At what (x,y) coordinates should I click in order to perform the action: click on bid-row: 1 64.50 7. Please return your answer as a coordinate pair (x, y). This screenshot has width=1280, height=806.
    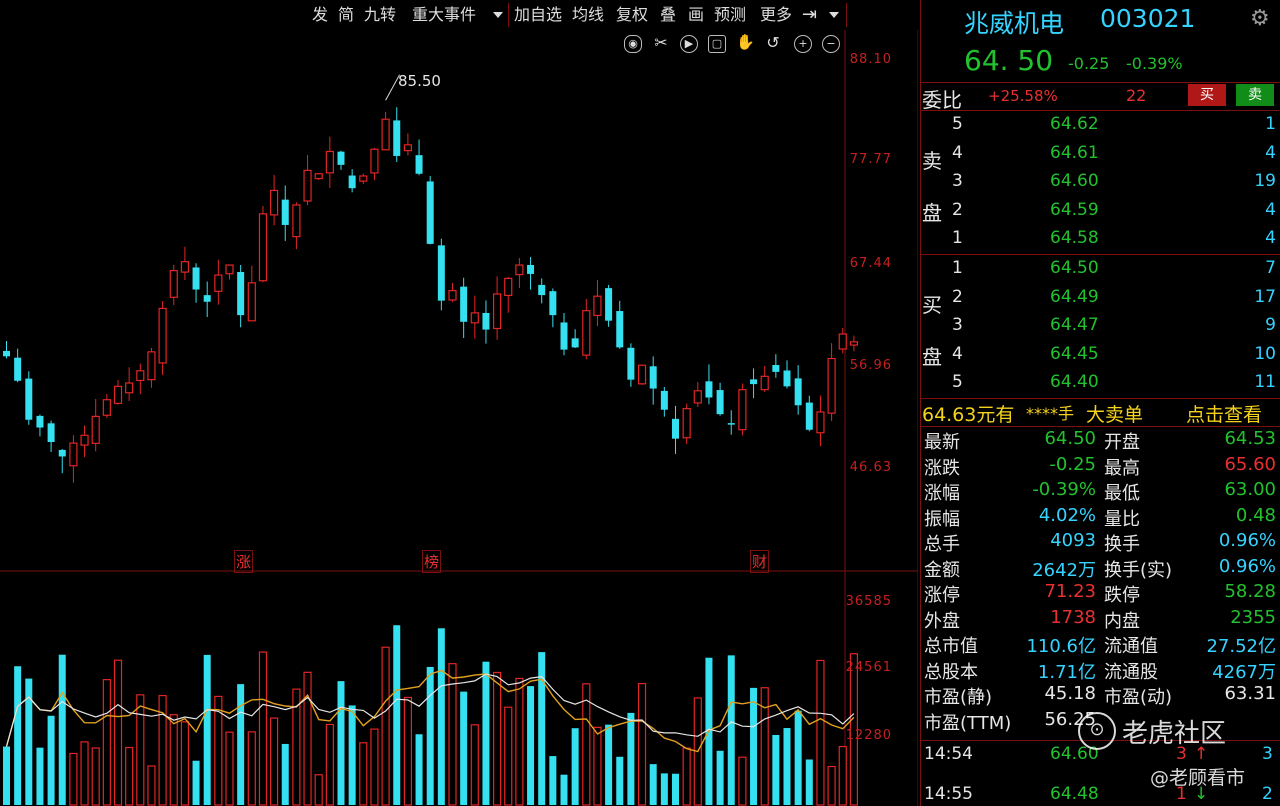
    Looking at the image, I should click on (1100, 272).